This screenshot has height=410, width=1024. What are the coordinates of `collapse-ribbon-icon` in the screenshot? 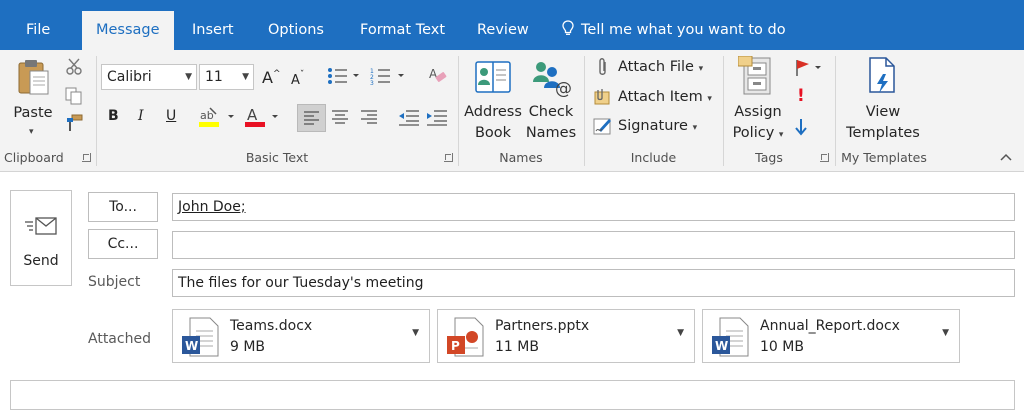 It's located at (1006, 158).